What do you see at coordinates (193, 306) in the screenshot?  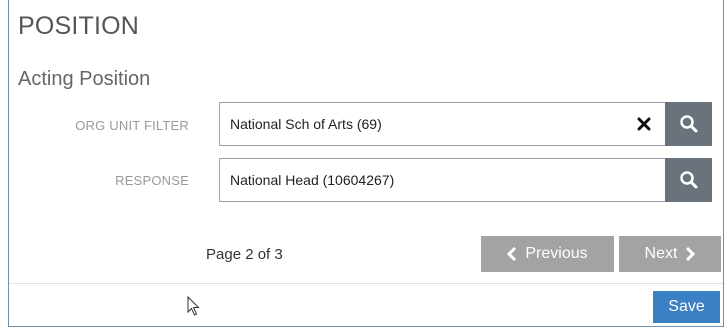 I see `mouse-pointer-icon` at bounding box center [193, 306].